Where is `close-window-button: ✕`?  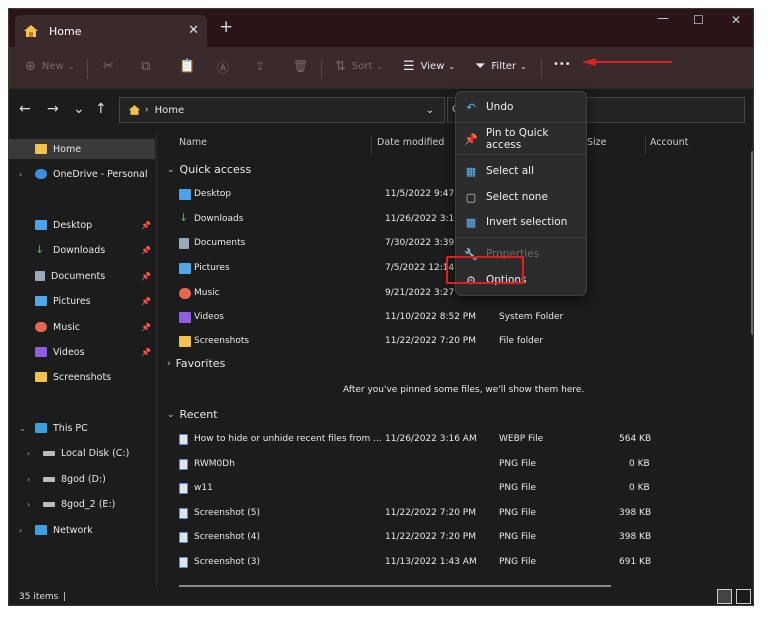 close-window-button: ✕ is located at coordinates (736, 20).